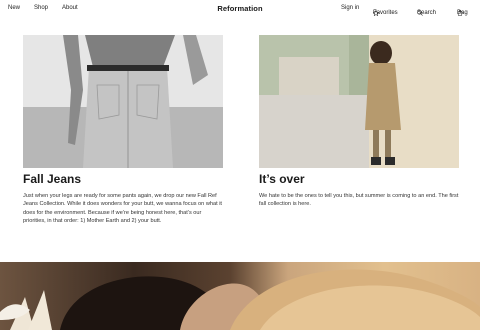 The width and height of the screenshot is (480, 330). I want to click on search-label: Search, so click(427, 13).